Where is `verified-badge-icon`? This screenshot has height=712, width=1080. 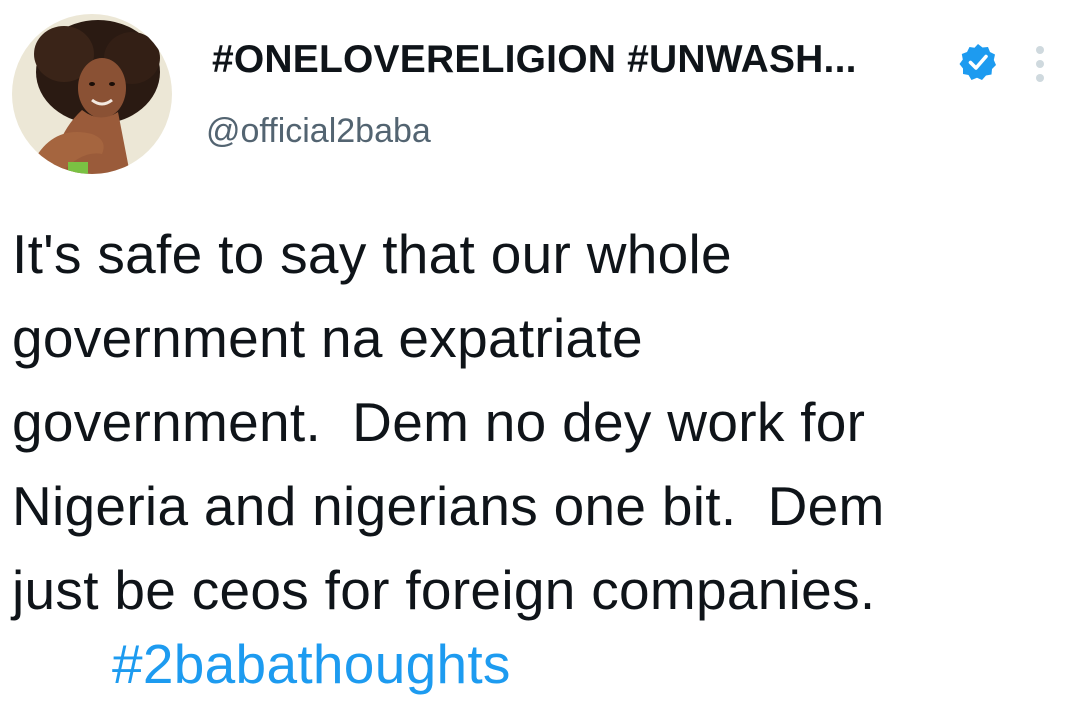
verified-badge-icon is located at coordinates (978, 62).